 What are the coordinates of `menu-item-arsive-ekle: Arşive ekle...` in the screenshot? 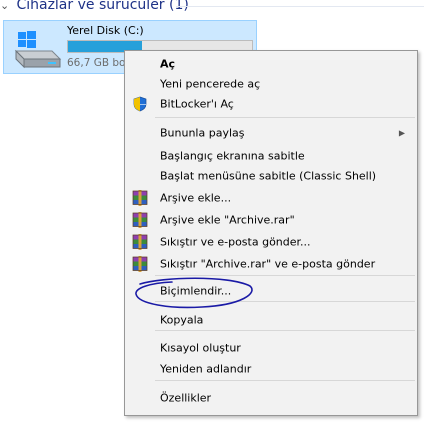 It's located at (271, 198).